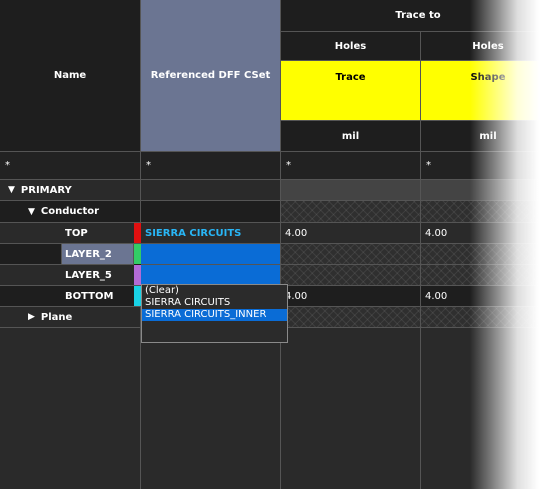  I want to click on primary-cset-cell, so click(211, 190).